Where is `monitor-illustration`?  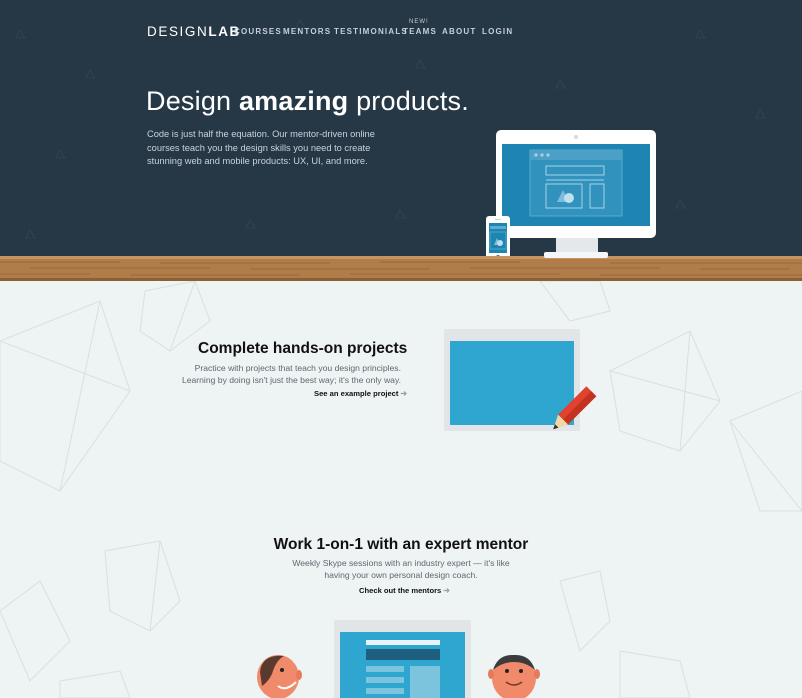 monitor-illustration is located at coordinates (576, 184).